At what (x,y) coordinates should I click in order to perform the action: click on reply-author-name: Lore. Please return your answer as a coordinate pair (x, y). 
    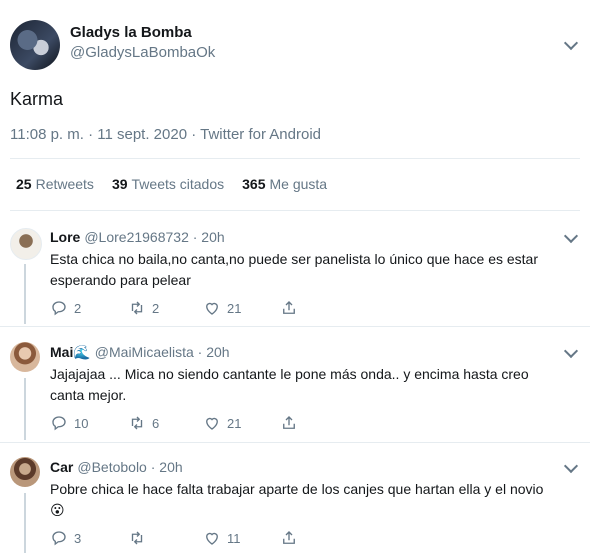
    Looking at the image, I should click on (65, 237).